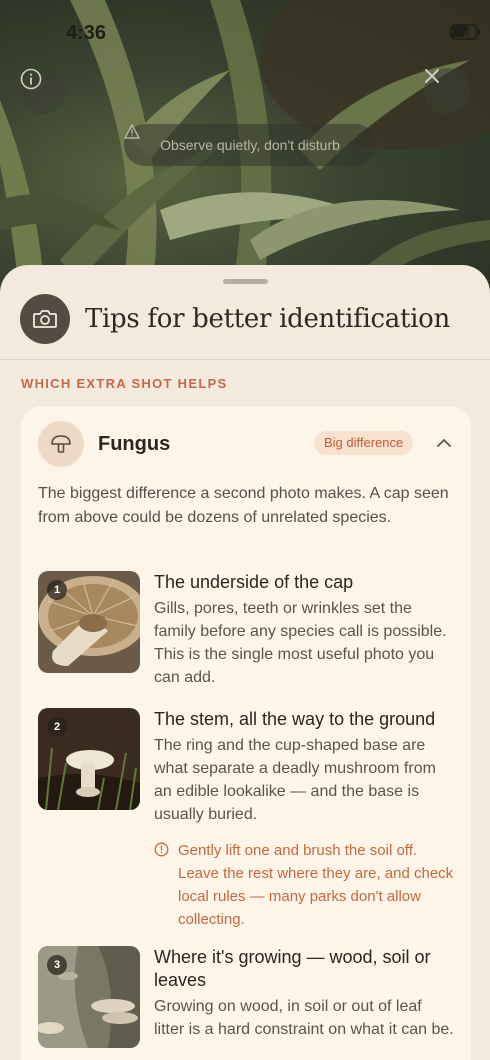 This screenshot has height=1060, width=490. What do you see at coordinates (245, 35) in the screenshot?
I see `status-bar: 4:36` at bounding box center [245, 35].